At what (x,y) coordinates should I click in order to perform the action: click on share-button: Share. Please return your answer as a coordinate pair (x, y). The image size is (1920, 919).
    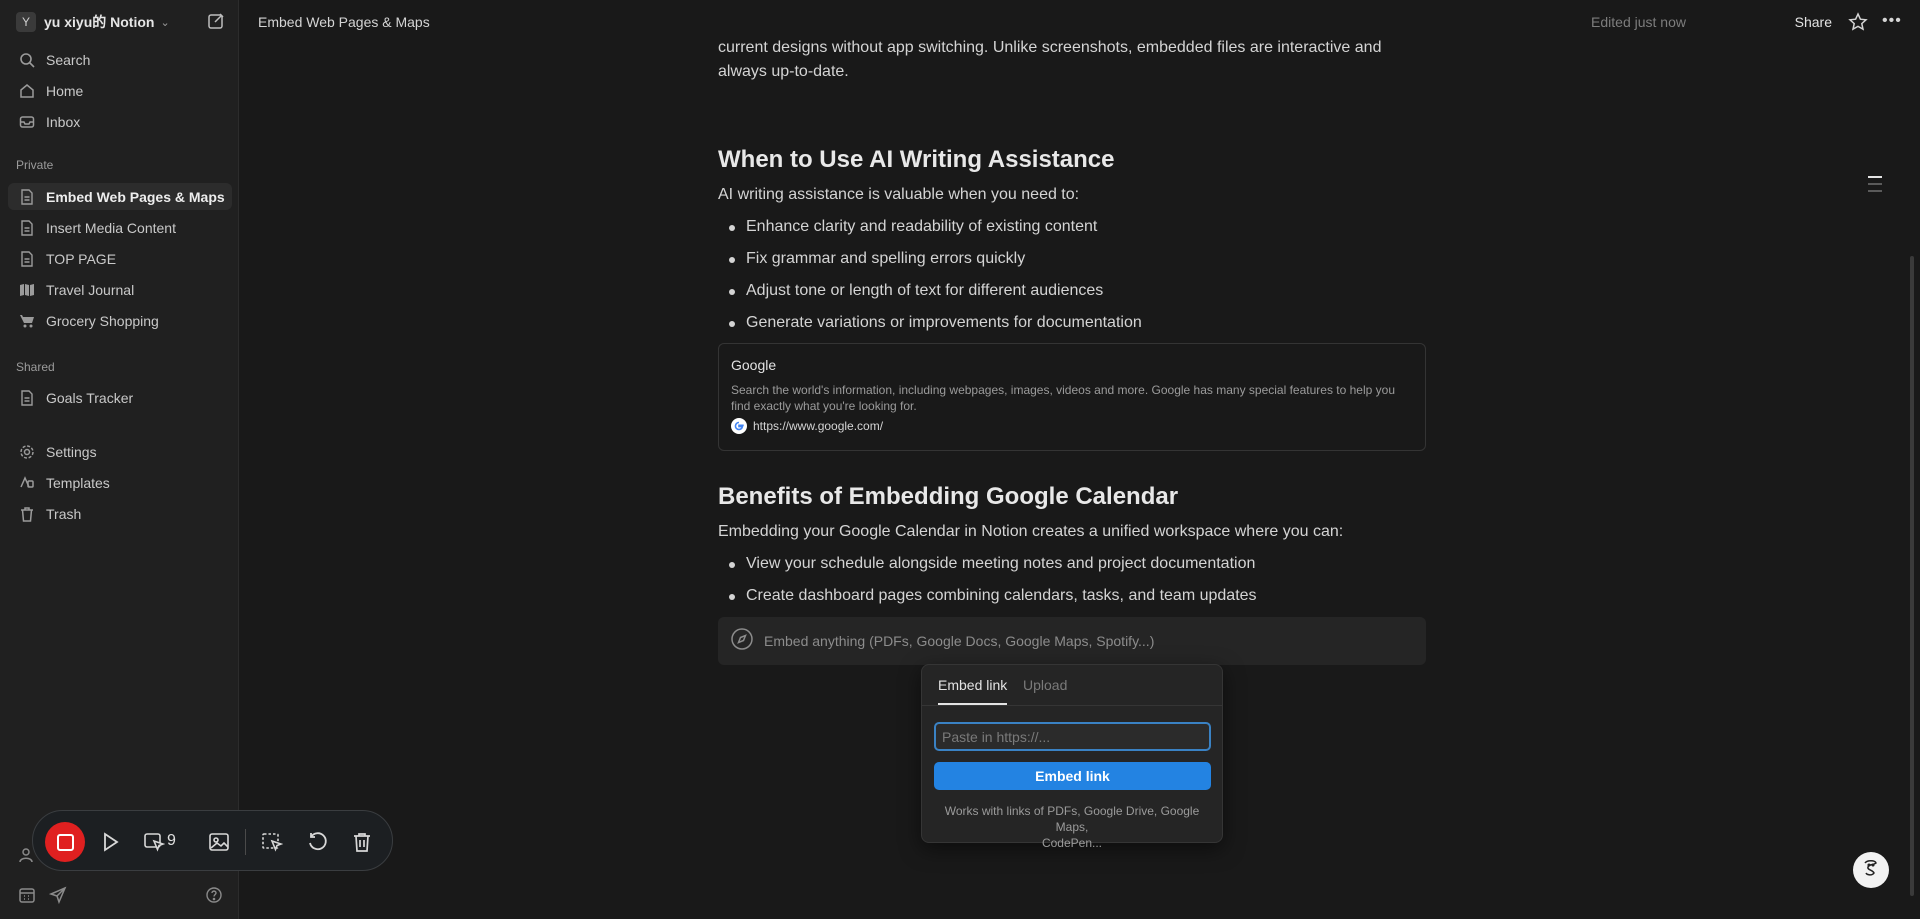
    Looking at the image, I should click on (1813, 22).